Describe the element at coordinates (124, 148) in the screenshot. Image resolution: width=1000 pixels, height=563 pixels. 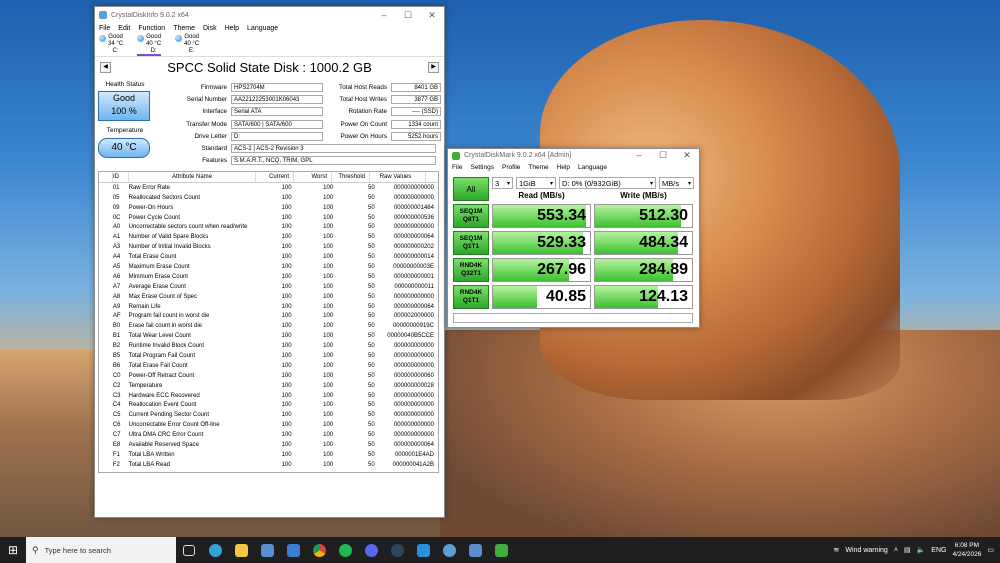
I see `temperature-button: 40 °C` at that location.